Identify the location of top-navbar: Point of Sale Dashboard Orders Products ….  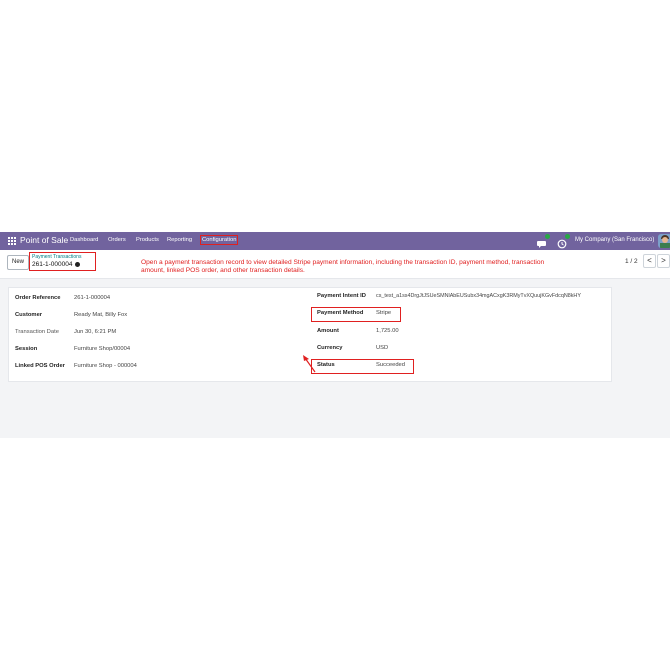
(335, 241).